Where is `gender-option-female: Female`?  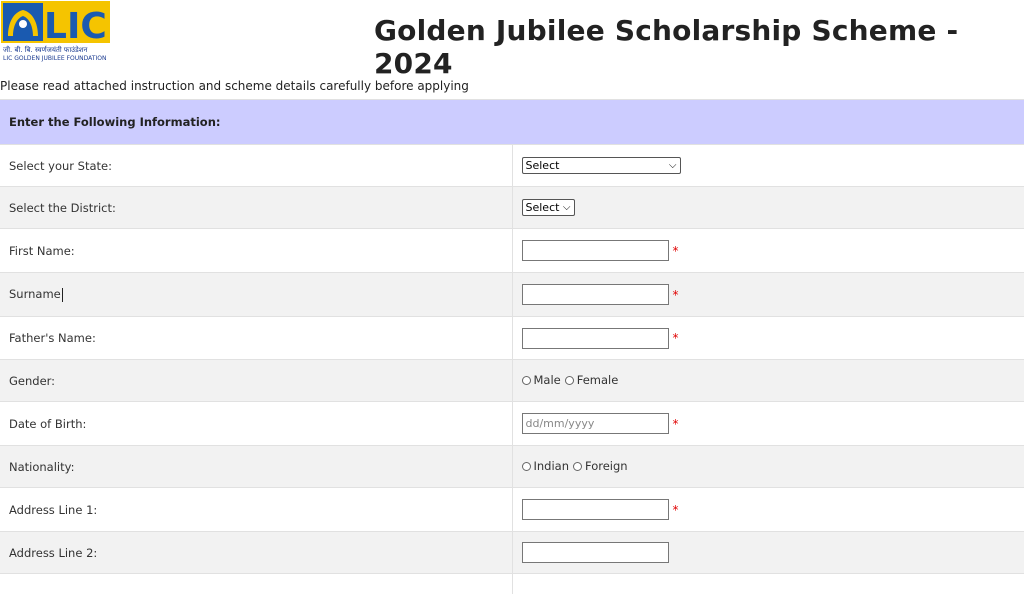
gender-option-female: Female is located at coordinates (591, 380).